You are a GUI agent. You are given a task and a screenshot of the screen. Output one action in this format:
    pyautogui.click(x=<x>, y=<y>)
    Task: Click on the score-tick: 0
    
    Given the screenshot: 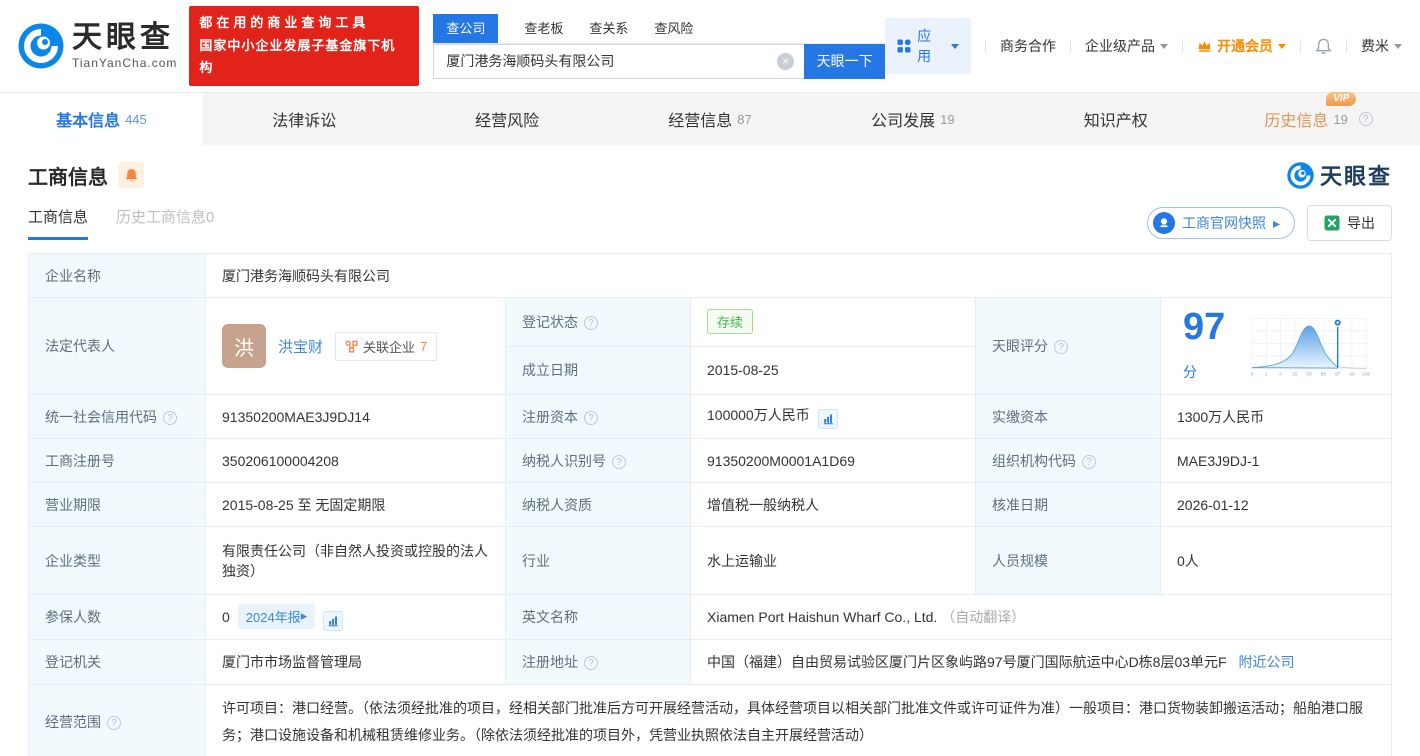 What is the action you would take?
    pyautogui.click(x=1252, y=374)
    